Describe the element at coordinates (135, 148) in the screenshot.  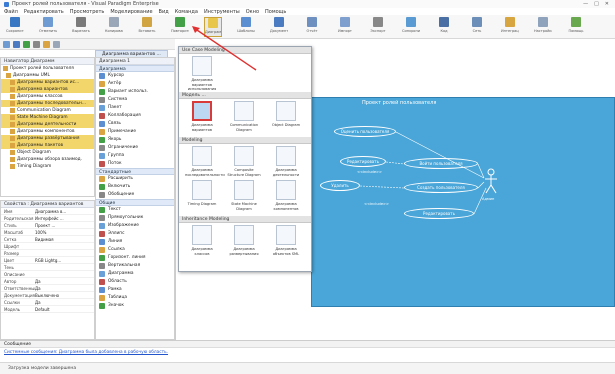
I see `palette-tool: Ограничение` at that location.